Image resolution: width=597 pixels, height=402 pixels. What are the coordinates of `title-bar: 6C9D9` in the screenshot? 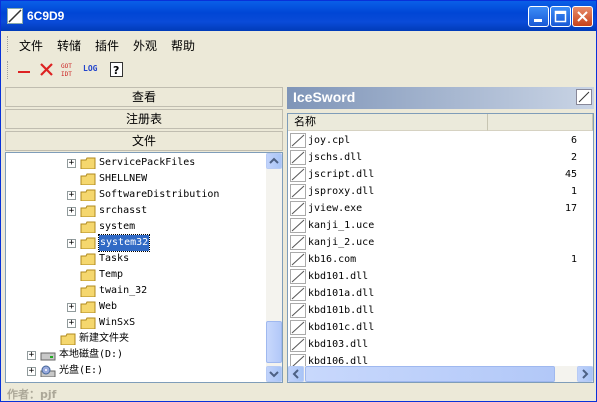 It's located at (298, 16).